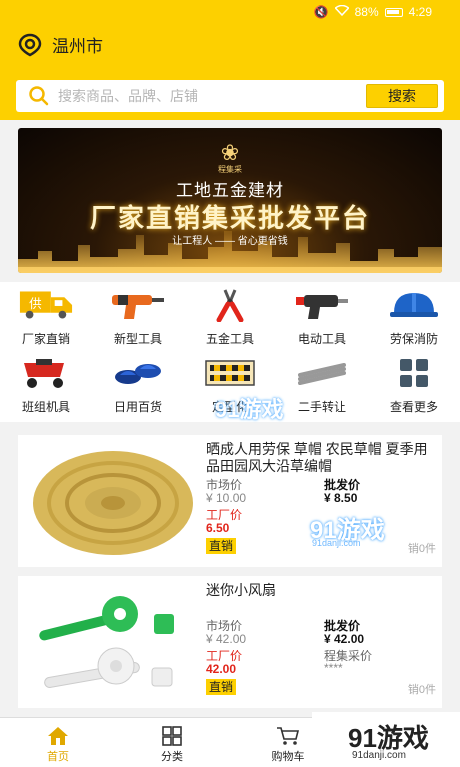 This screenshot has width=460, height=767. What do you see at coordinates (317, 457) in the screenshot?
I see `product-name: 晒成人用劳保 草帽 农民草帽 夏季用品田园风大沿草编帽` at bounding box center [317, 457].